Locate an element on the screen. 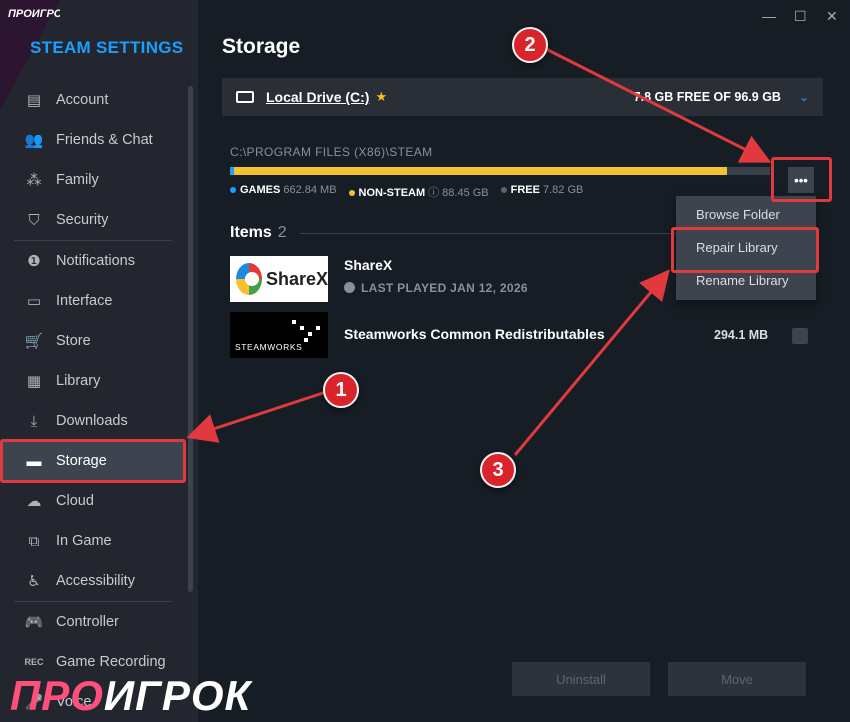  grid-icon: ▦ is located at coordinates (34, 381).